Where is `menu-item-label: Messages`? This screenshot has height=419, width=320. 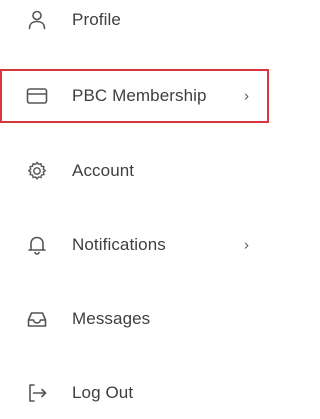
menu-item-label: Messages is located at coordinates (111, 318).